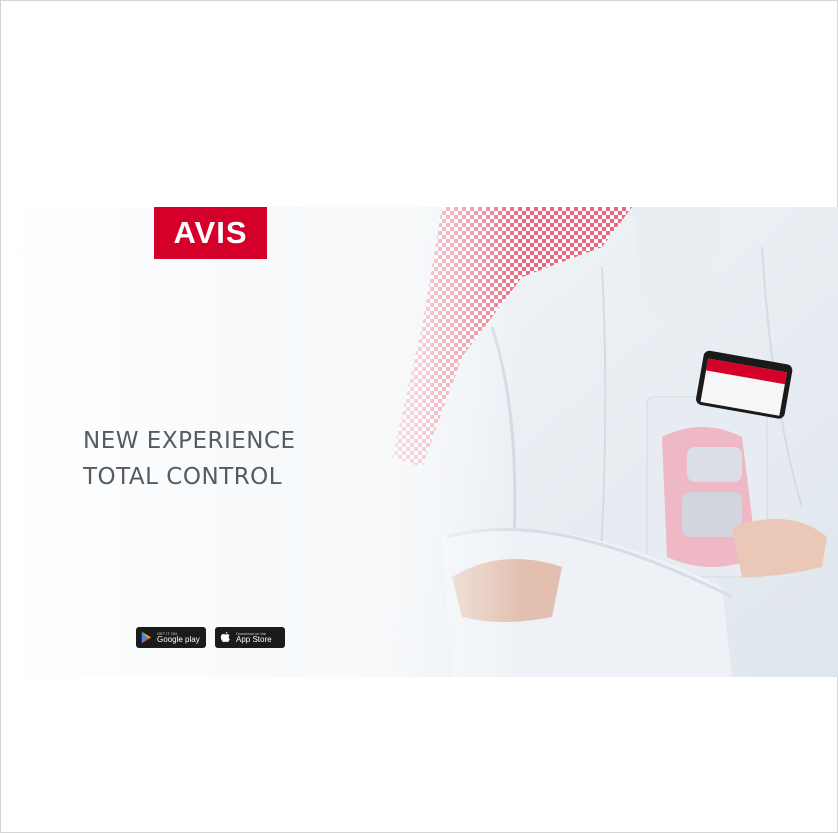 The width and height of the screenshot is (838, 833). I want to click on app-store-badge: Download on the App Store, so click(250, 637).